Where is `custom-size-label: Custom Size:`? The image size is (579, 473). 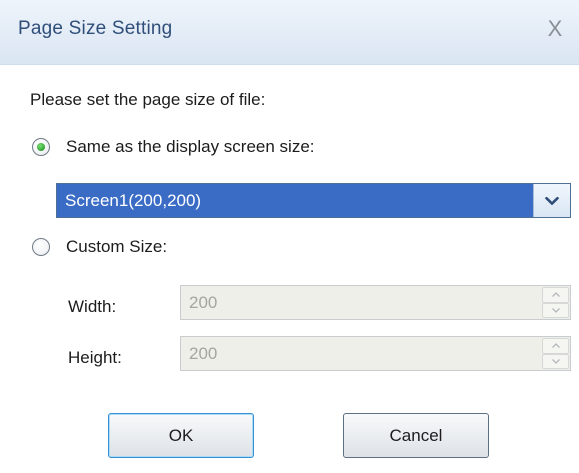
custom-size-label: Custom Size: is located at coordinates (117, 246).